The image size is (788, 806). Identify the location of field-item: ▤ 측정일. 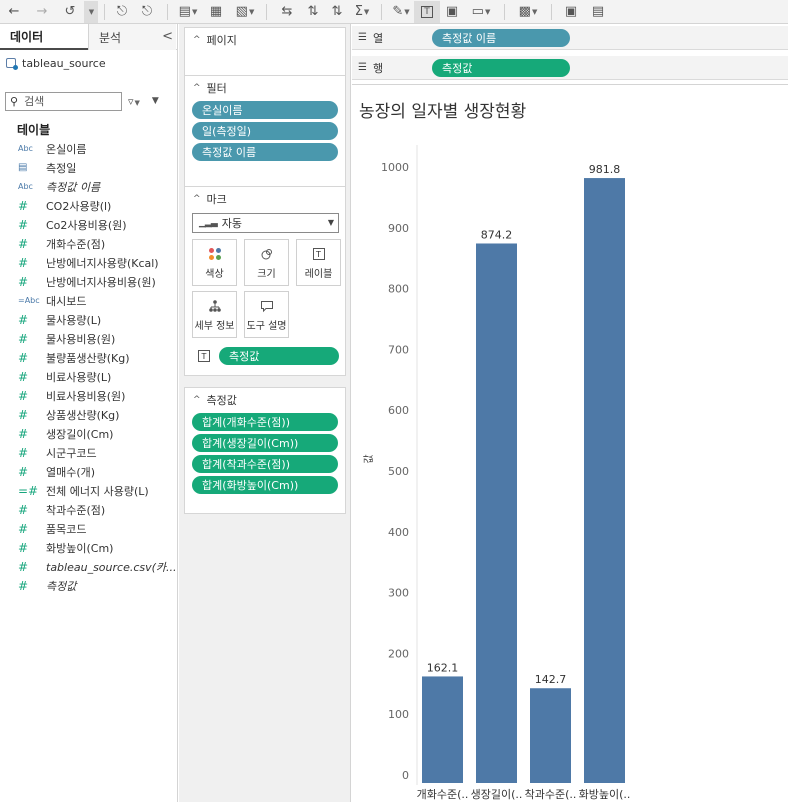
(89, 167).